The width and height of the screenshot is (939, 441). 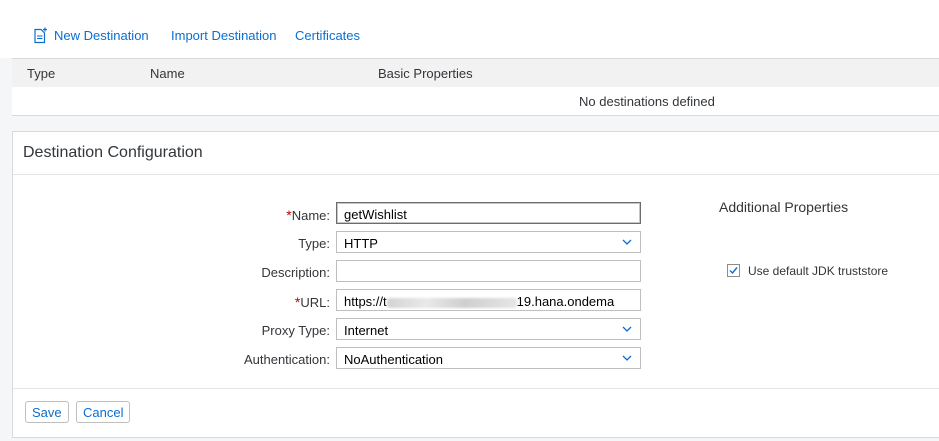 What do you see at coordinates (47, 412) in the screenshot?
I see `save-button: Save` at bounding box center [47, 412].